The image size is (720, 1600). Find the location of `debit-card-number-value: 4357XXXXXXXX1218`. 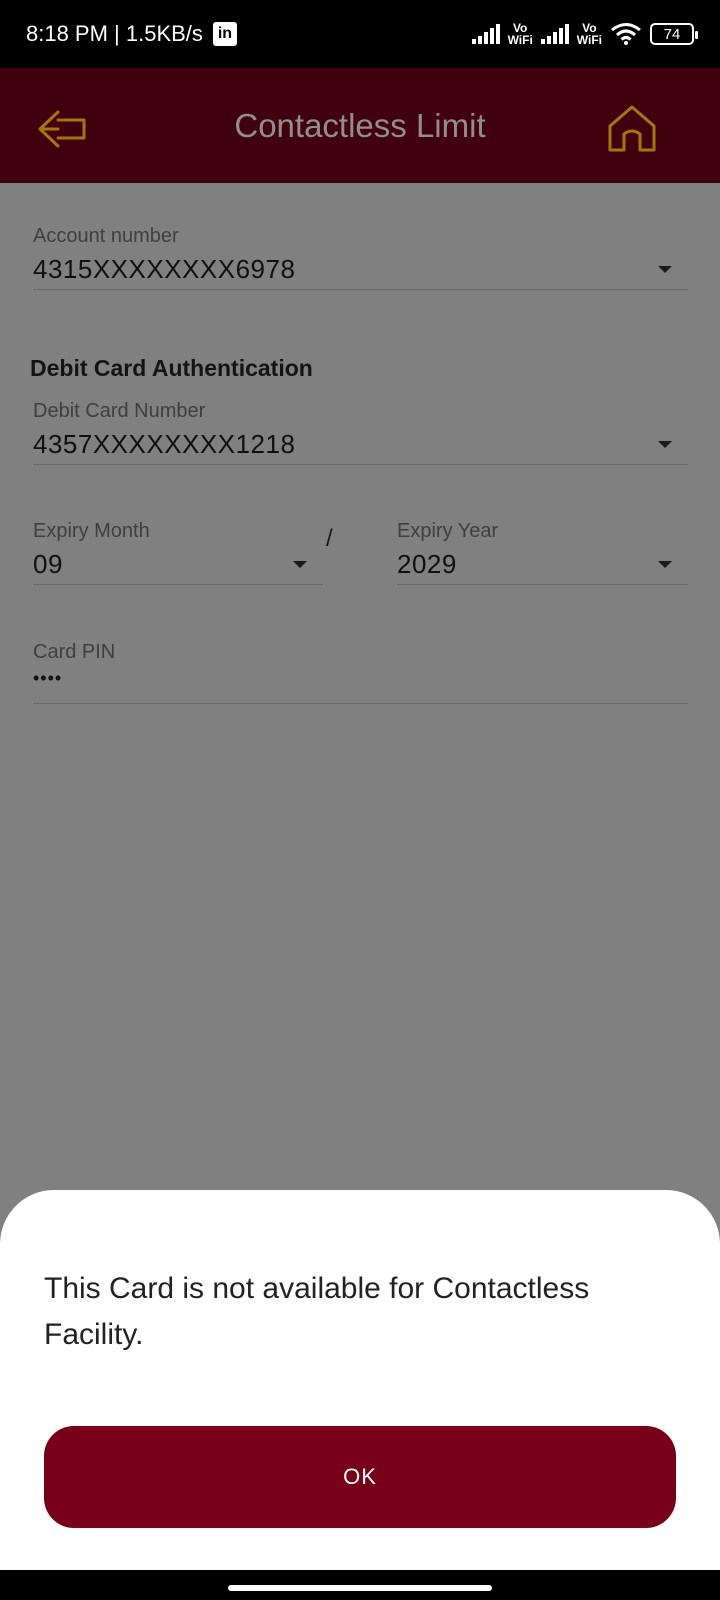

debit-card-number-value: 4357XXXXXXXX1218 is located at coordinates (164, 444).